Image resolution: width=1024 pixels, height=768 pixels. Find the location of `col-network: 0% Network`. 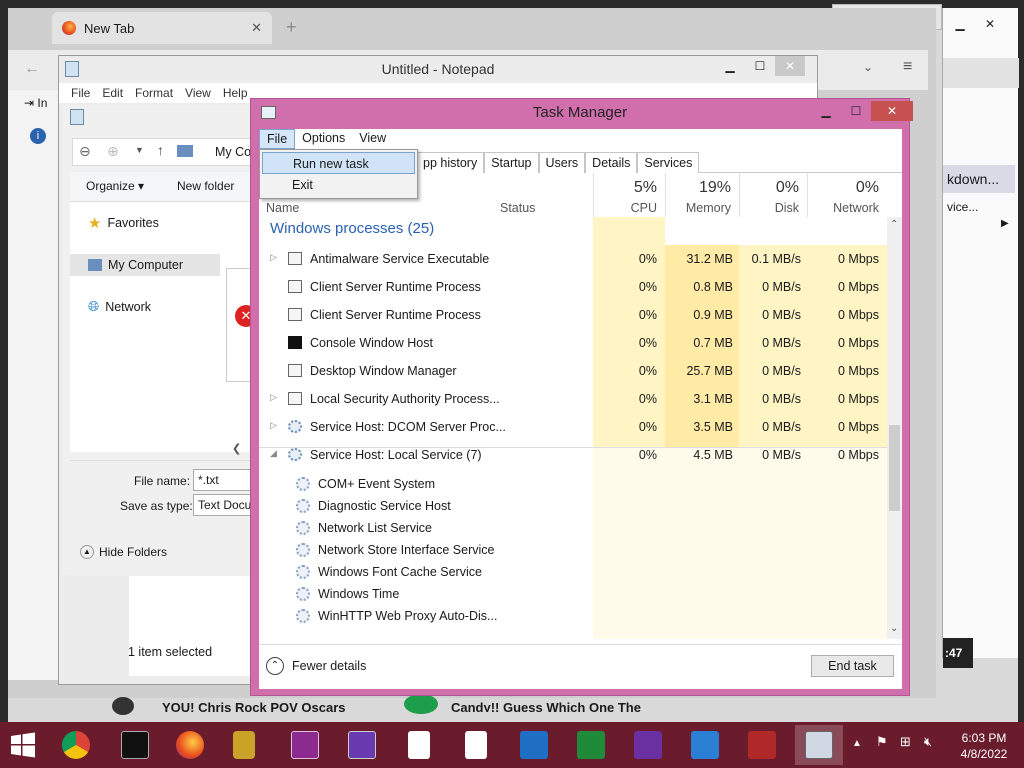

col-network: 0% Network is located at coordinates (847, 195).